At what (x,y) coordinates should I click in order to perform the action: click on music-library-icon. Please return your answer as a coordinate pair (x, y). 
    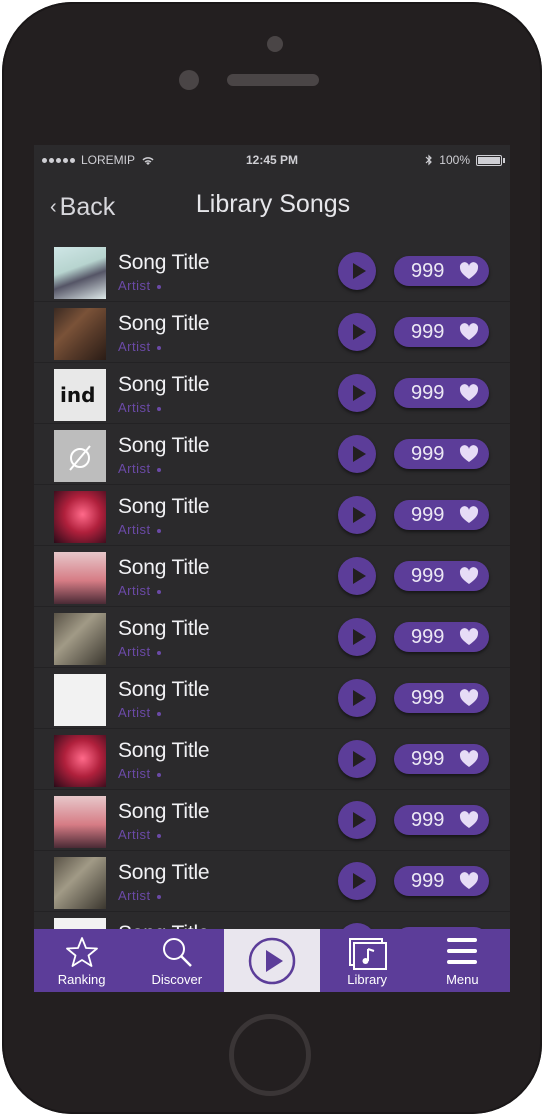
    Looking at the image, I should click on (368, 954).